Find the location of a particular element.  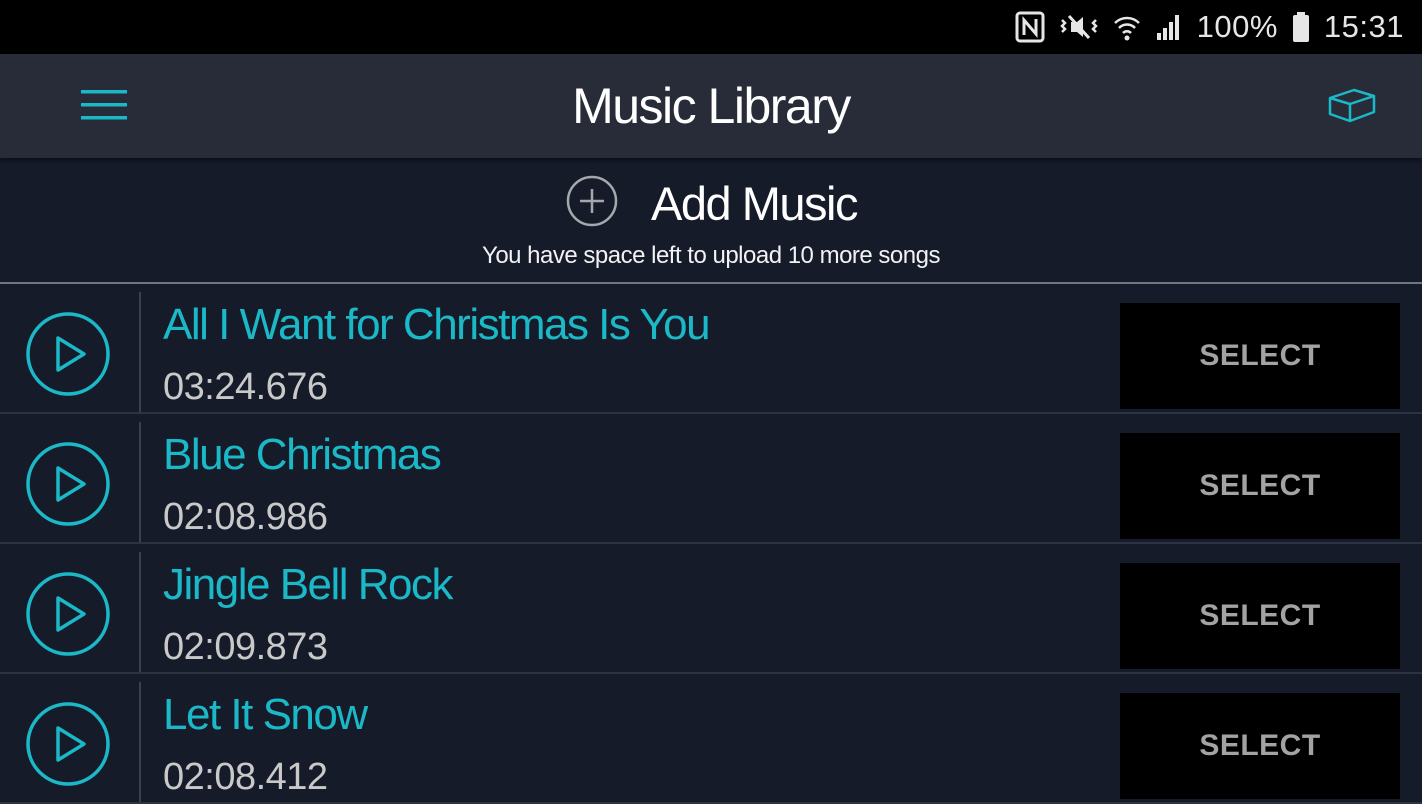

hamburger-menu-icon is located at coordinates (104, 107).